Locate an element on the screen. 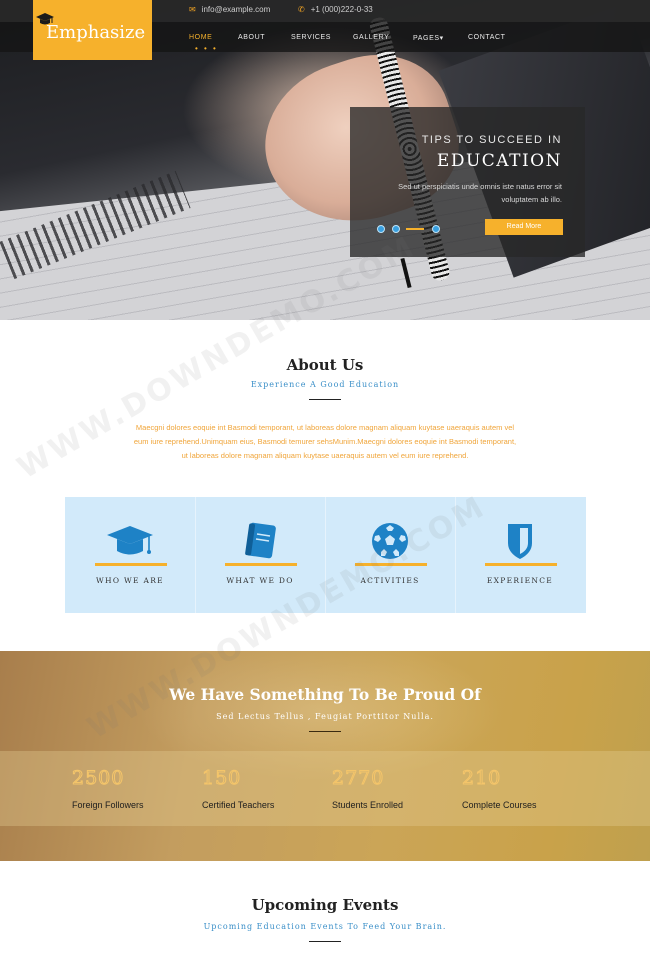  soccer-ball-icon is located at coordinates (390, 541).